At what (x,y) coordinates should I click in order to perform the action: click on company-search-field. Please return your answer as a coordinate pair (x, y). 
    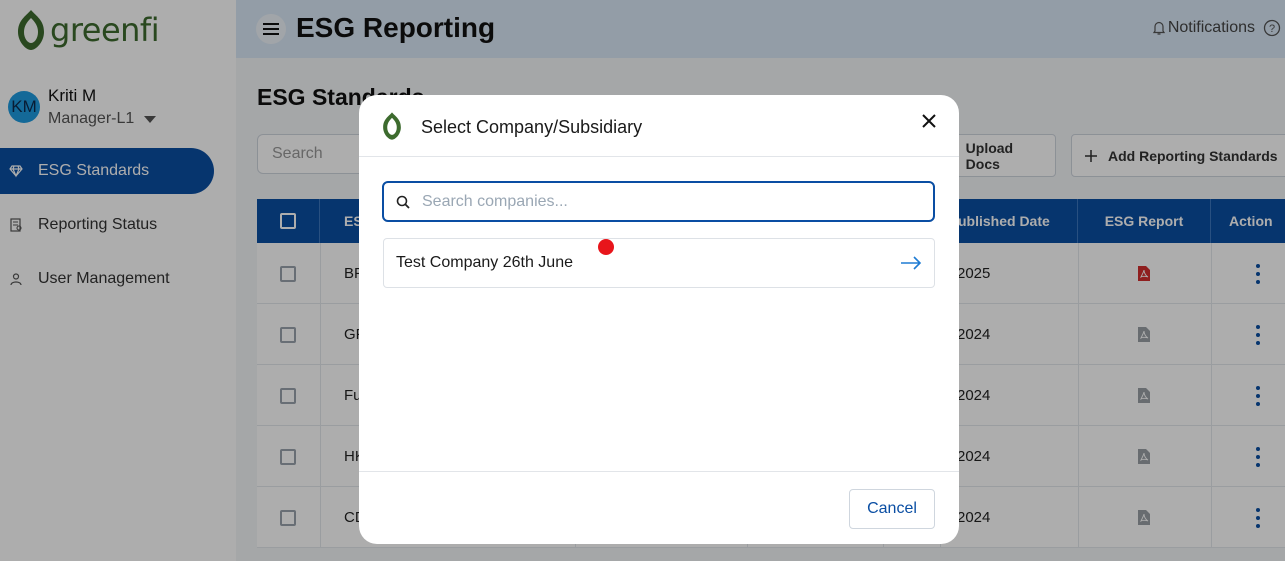
    Looking at the image, I should click on (658, 201).